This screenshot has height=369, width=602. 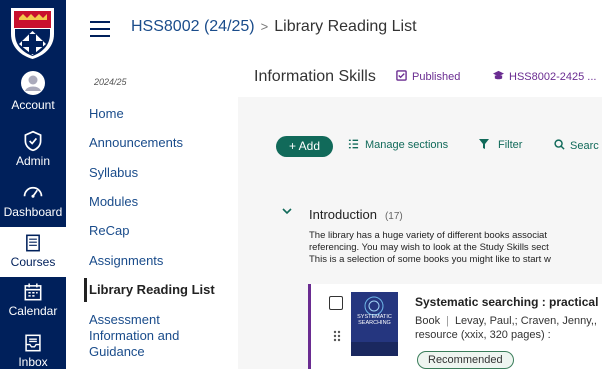 I want to click on nav-calendar-label: Calendar, so click(x=33, y=311).